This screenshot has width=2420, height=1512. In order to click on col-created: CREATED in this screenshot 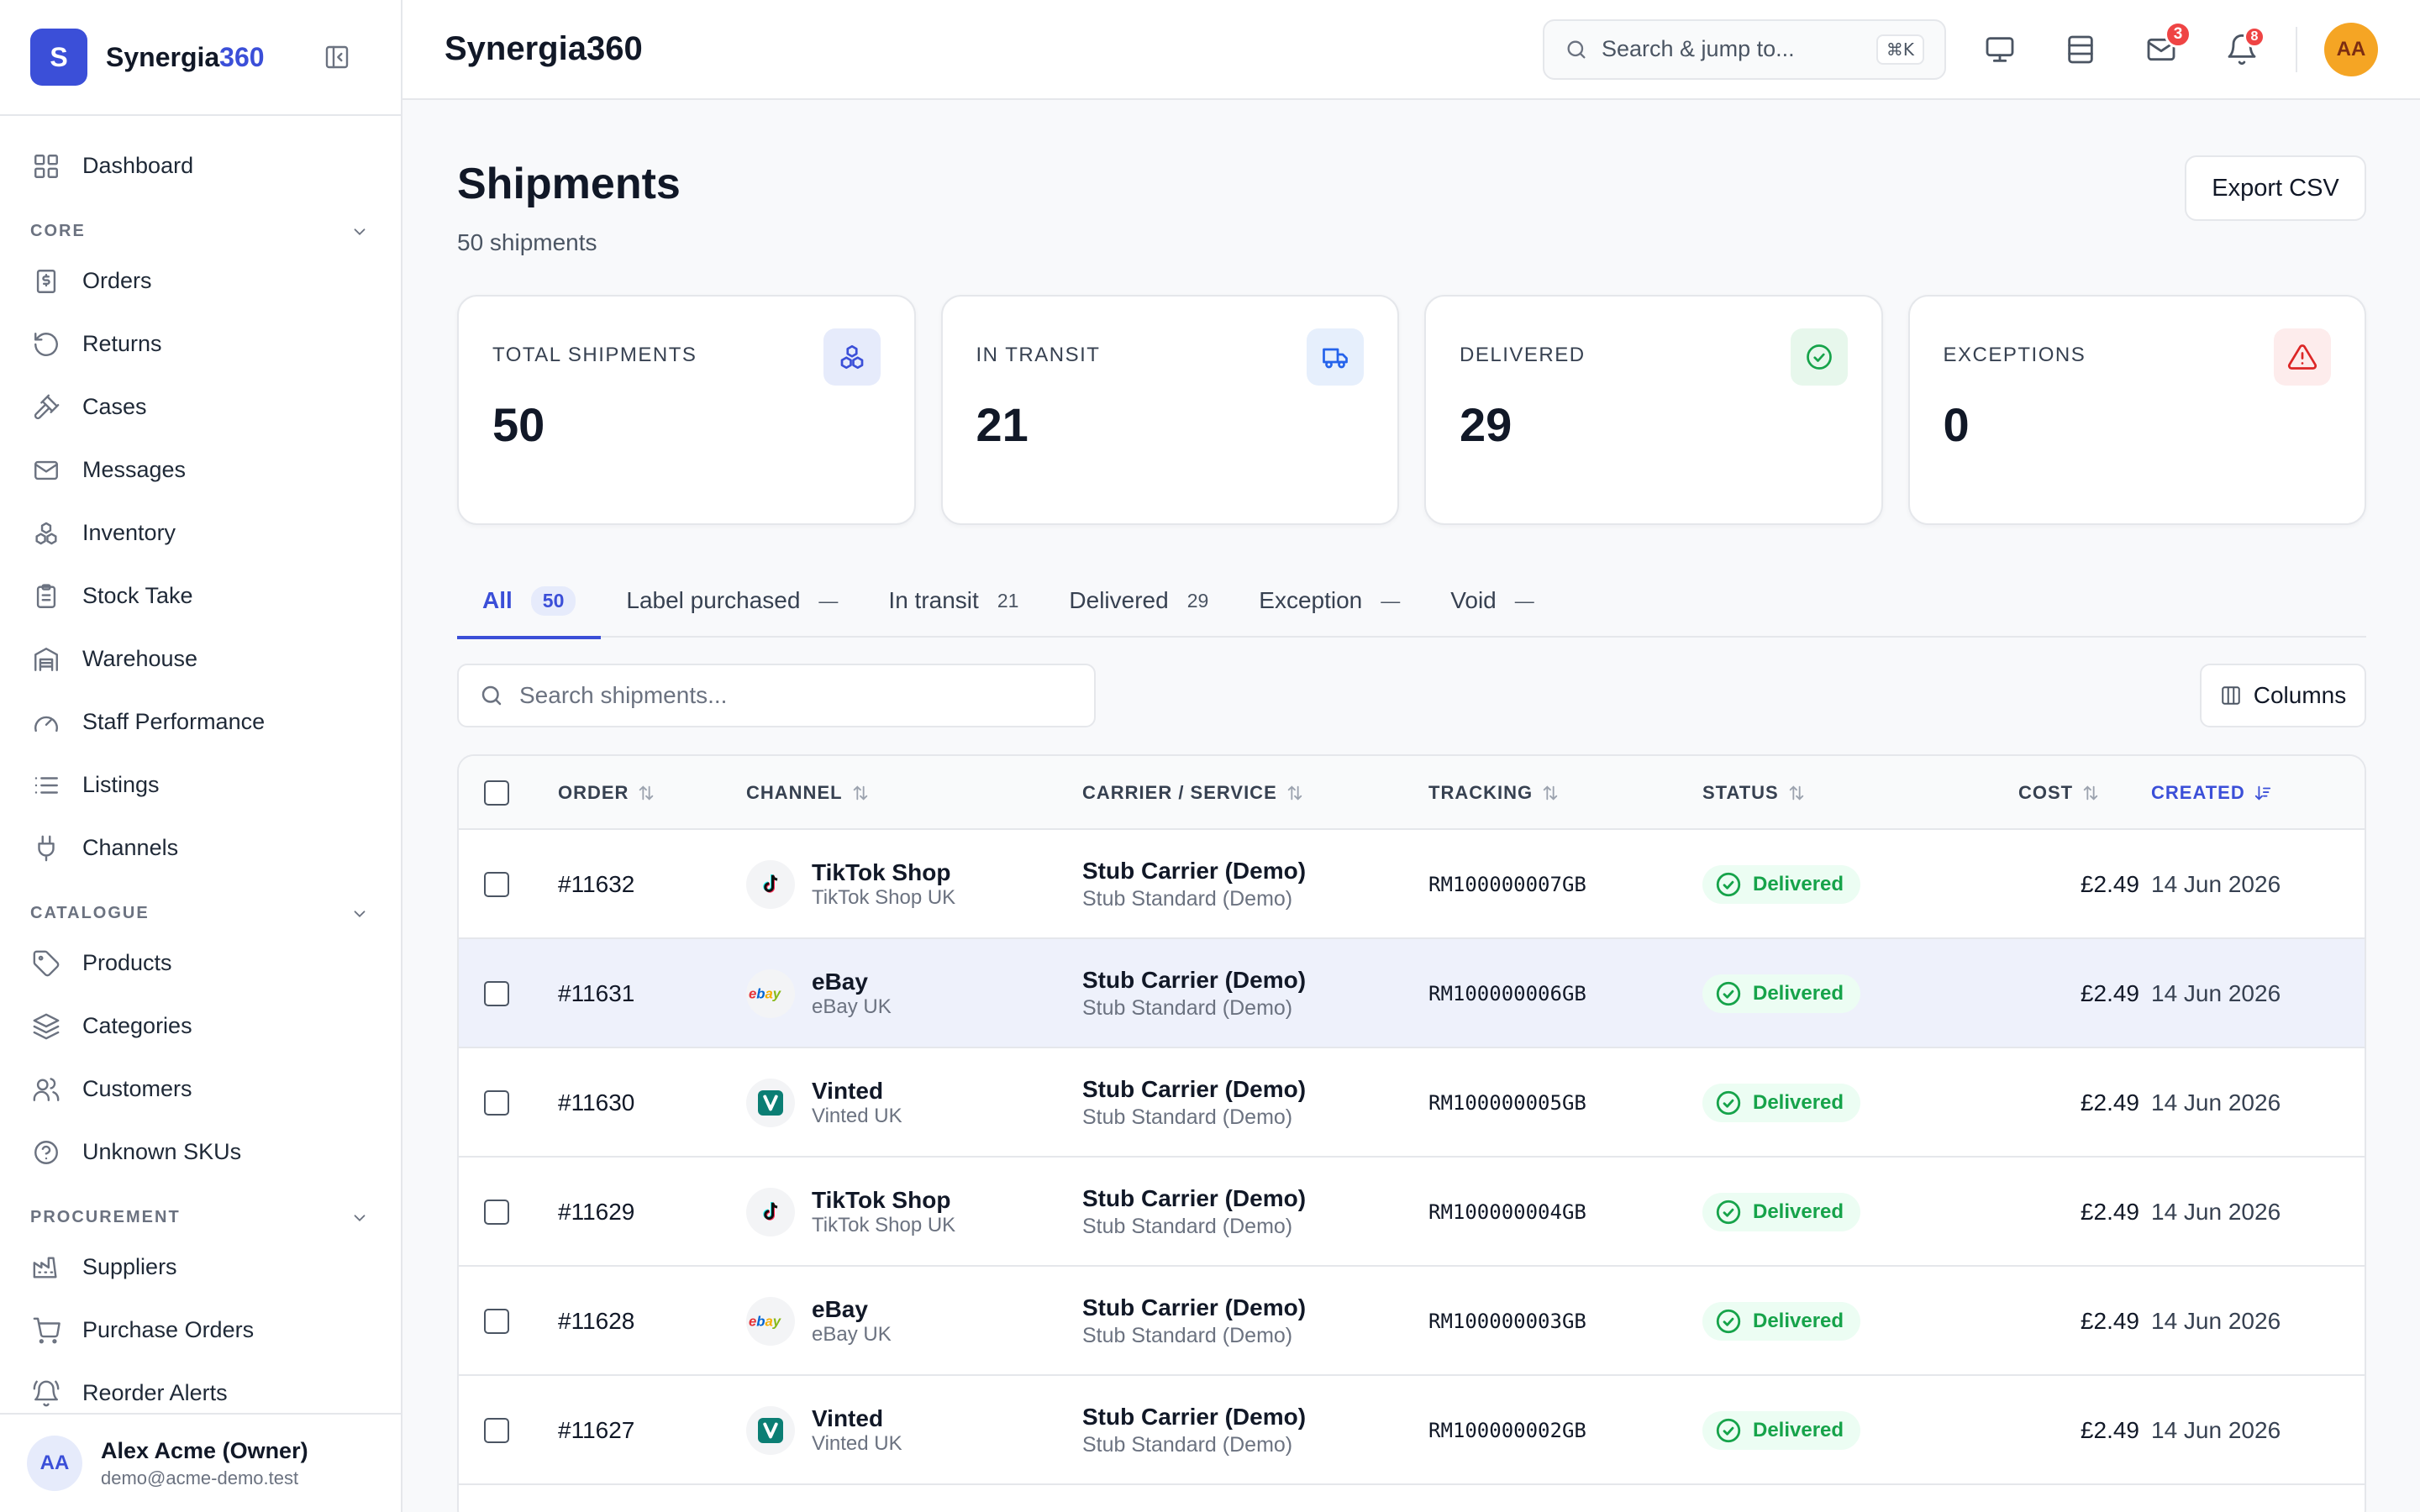, I will do `click(2211, 793)`.